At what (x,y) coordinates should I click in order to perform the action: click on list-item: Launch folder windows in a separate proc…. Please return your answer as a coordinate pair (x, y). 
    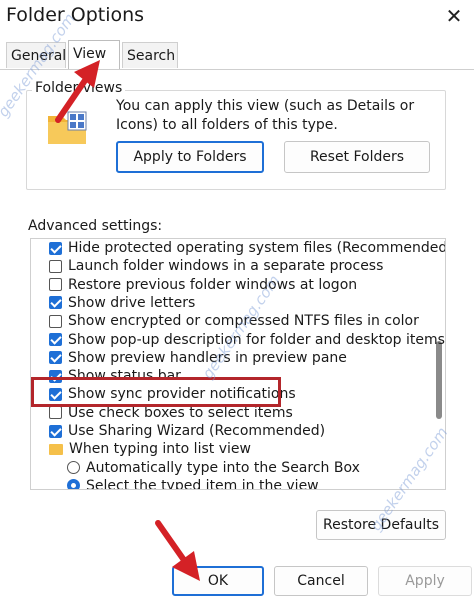
    Looking at the image, I should click on (216, 266).